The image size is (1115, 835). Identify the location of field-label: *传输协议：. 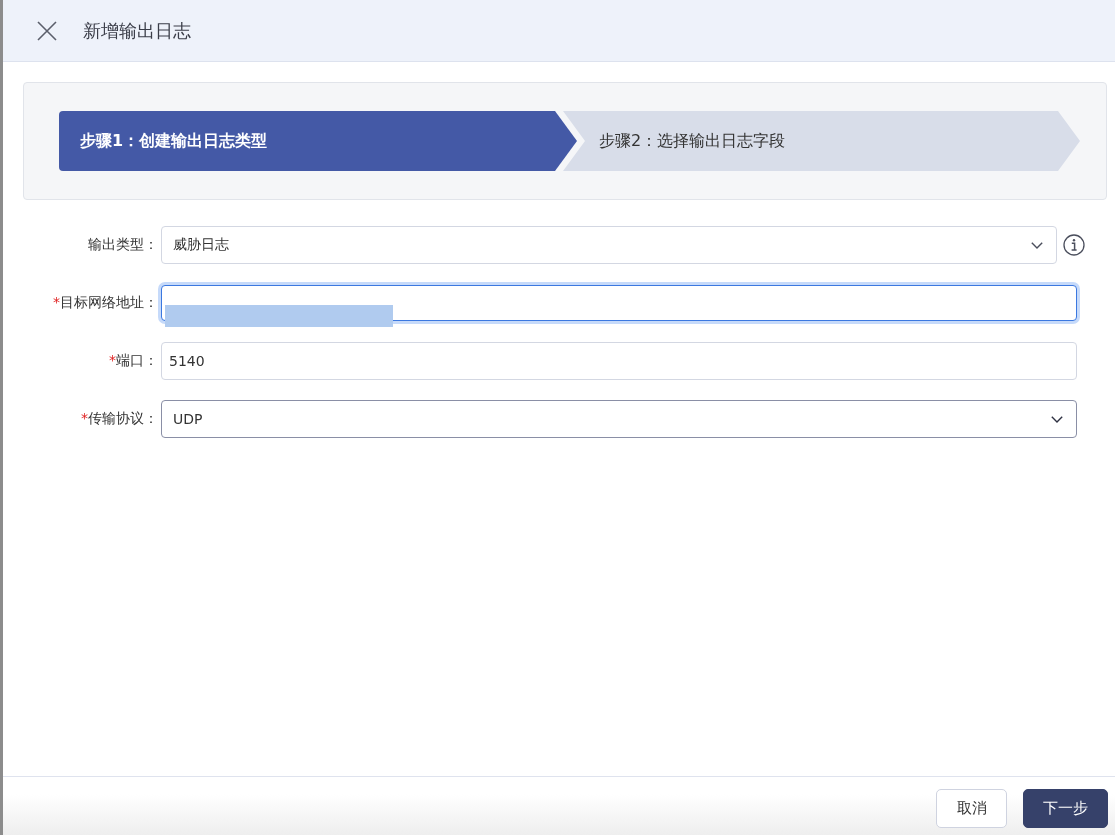
(119, 419).